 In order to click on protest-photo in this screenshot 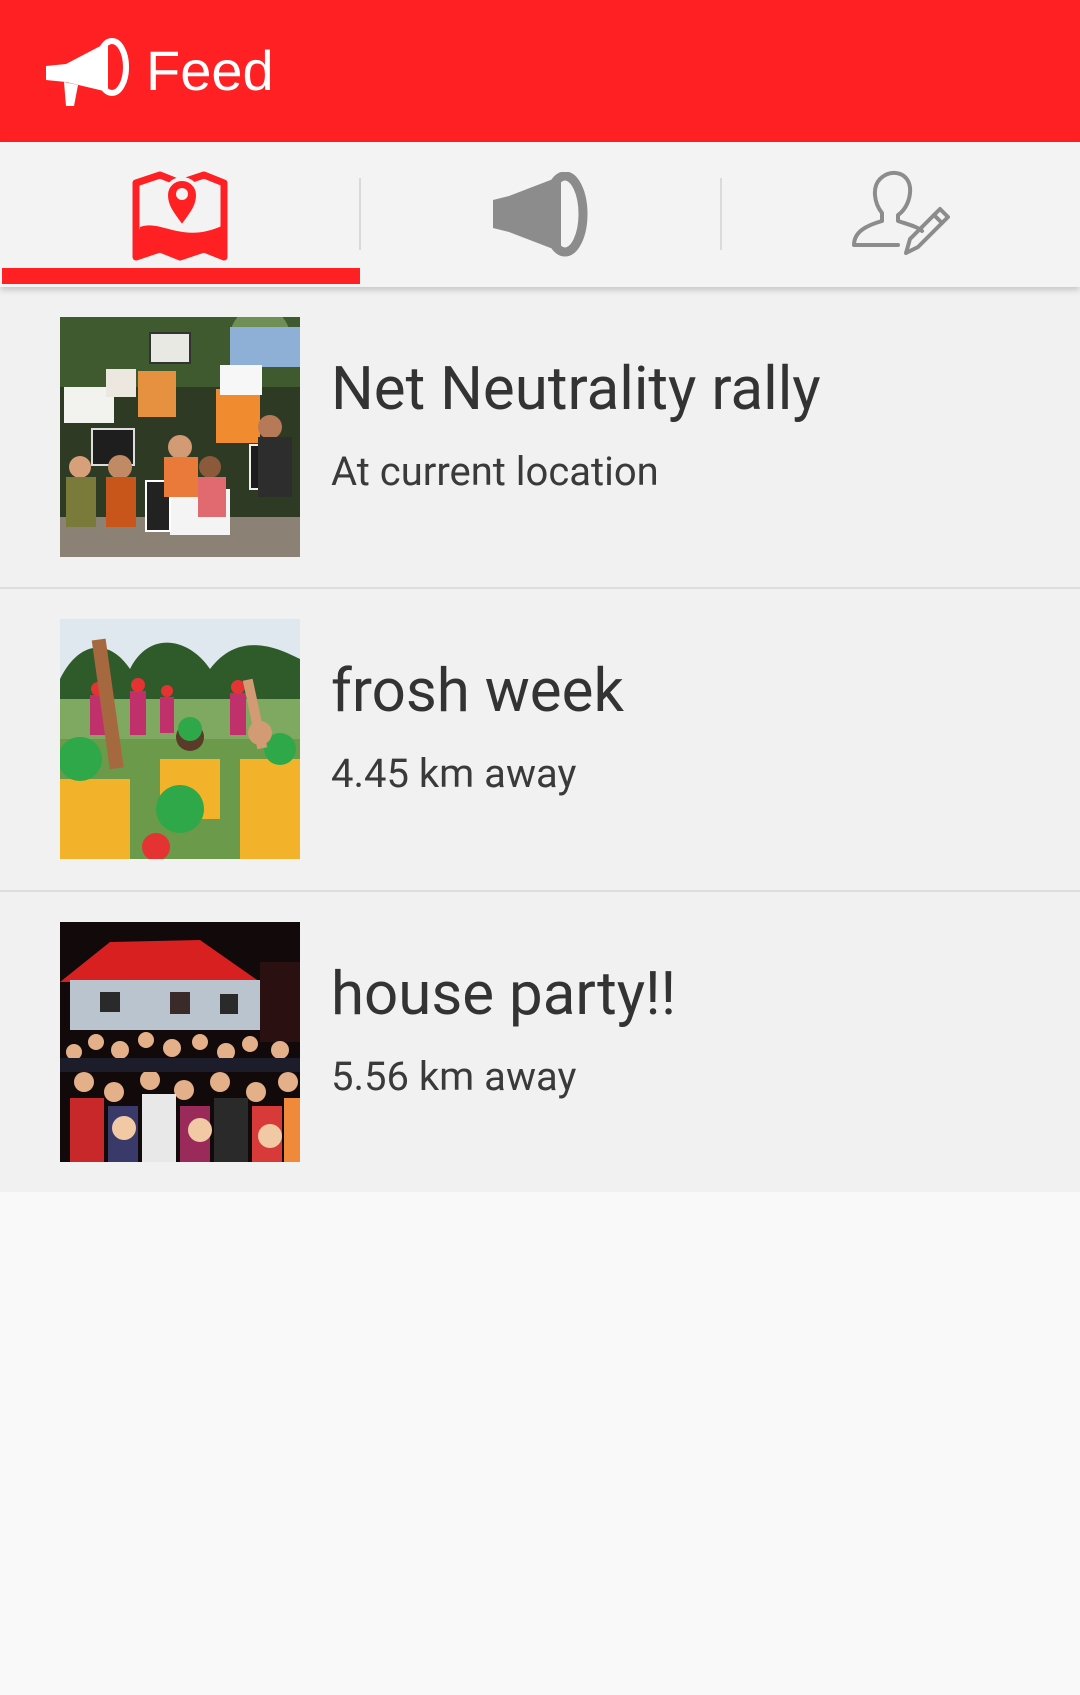, I will do `click(180, 437)`.